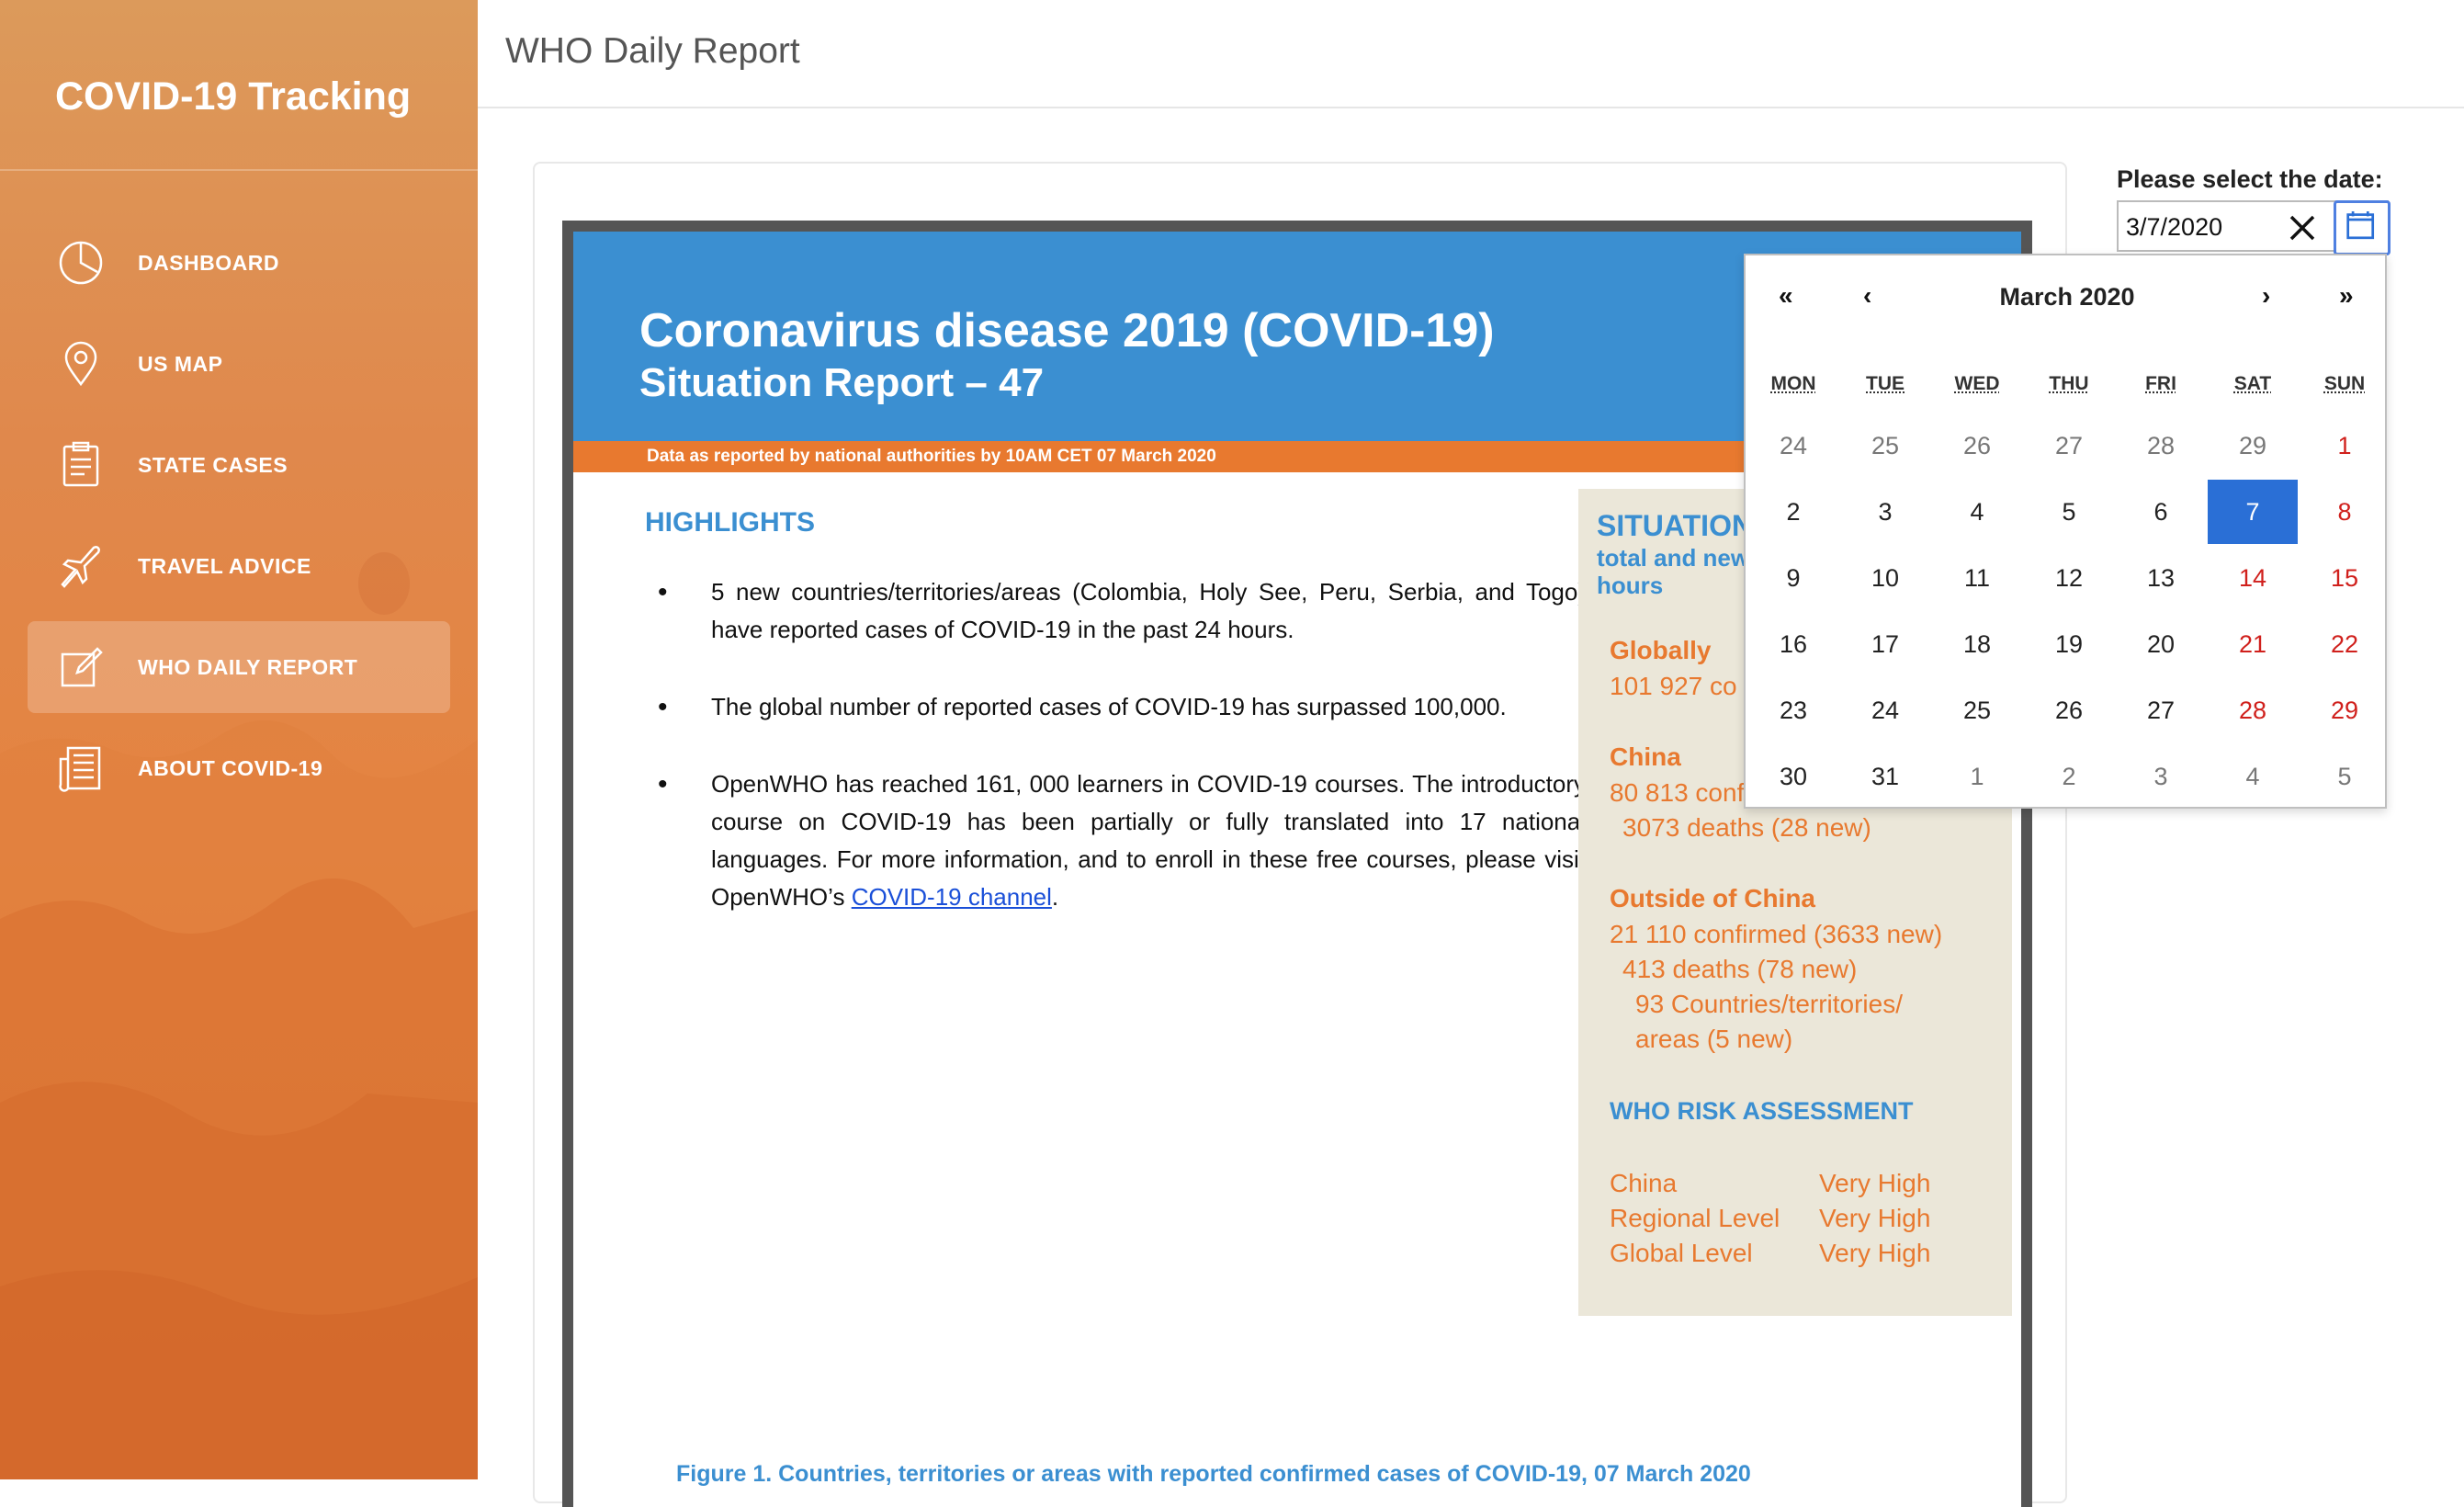 Image resolution: width=2464 pixels, height=1507 pixels. I want to click on calendar-day: 13, so click(2161, 578).